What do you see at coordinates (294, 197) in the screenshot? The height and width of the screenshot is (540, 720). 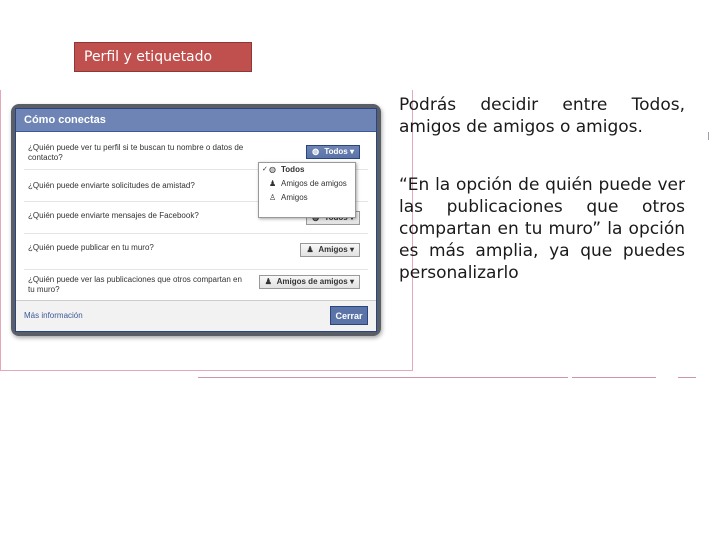 I see `dropdown-option-label: Amigos` at bounding box center [294, 197].